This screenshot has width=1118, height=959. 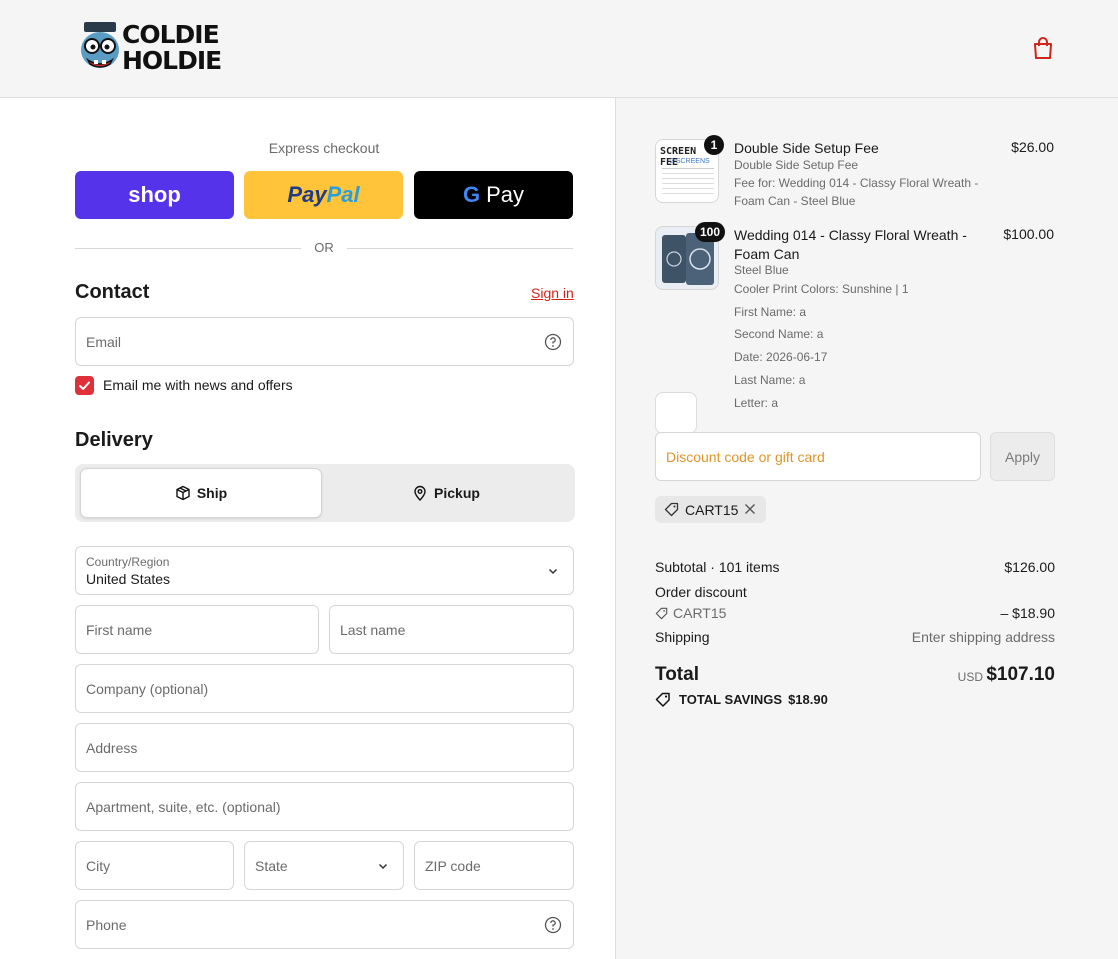 What do you see at coordinates (1022, 456) in the screenshot?
I see `apply-discount-button: Apply` at bounding box center [1022, 456].